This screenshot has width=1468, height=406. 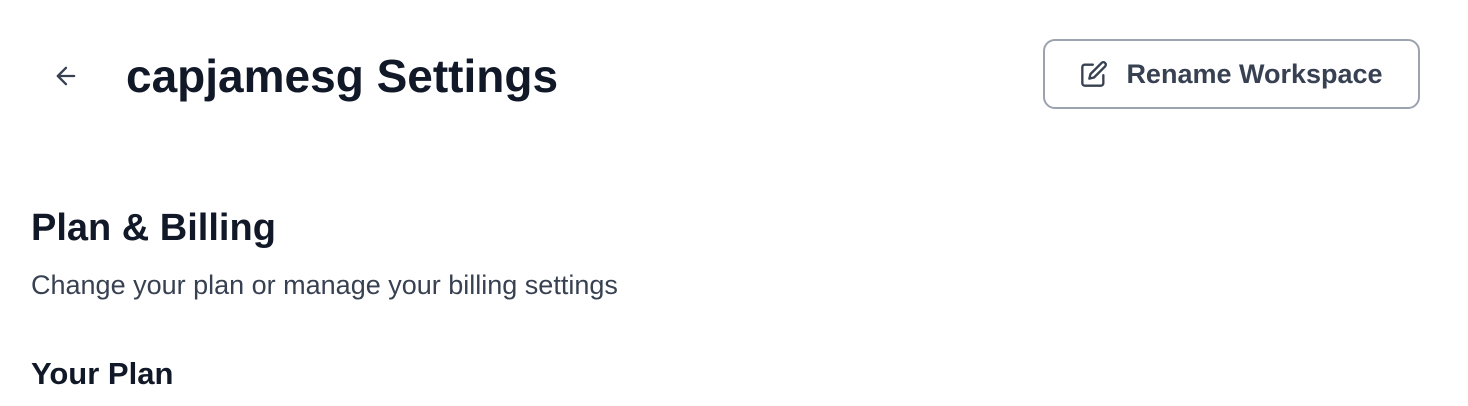 I want to click on edit-icon, so click(x=1094, y=74).